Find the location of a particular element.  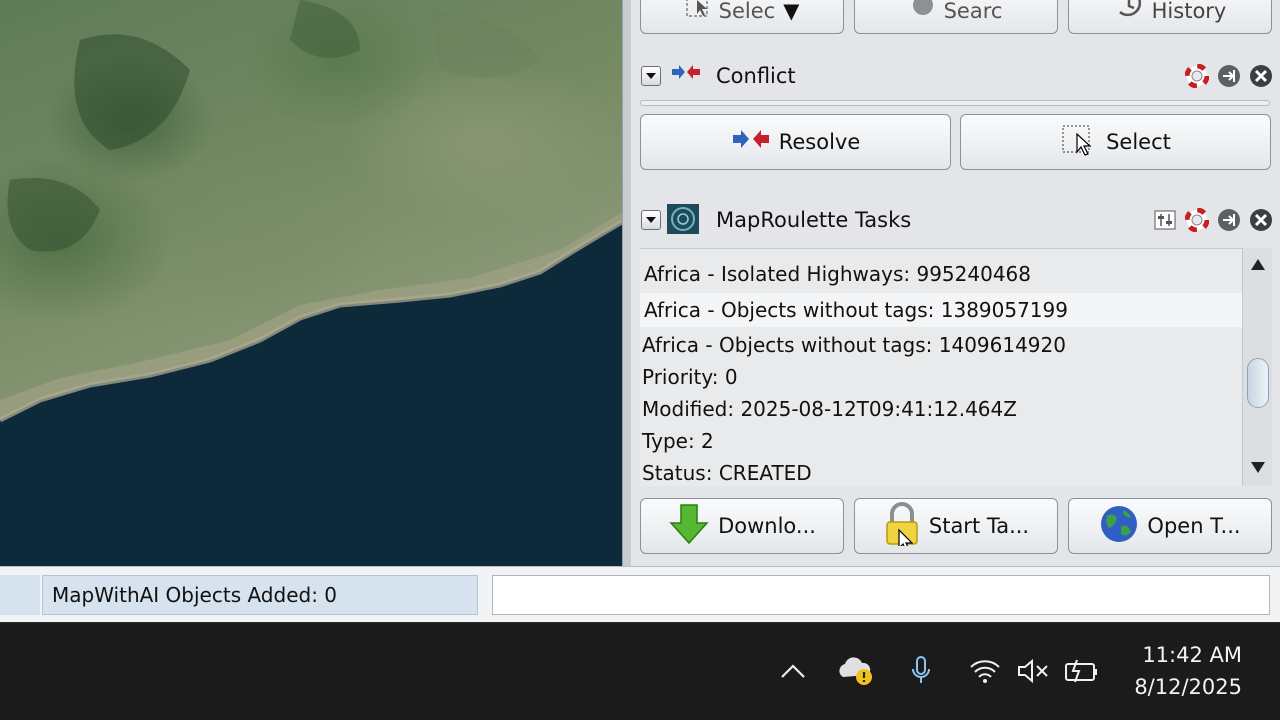

selection-list-label: Selec is located at coordinates (747, 11).